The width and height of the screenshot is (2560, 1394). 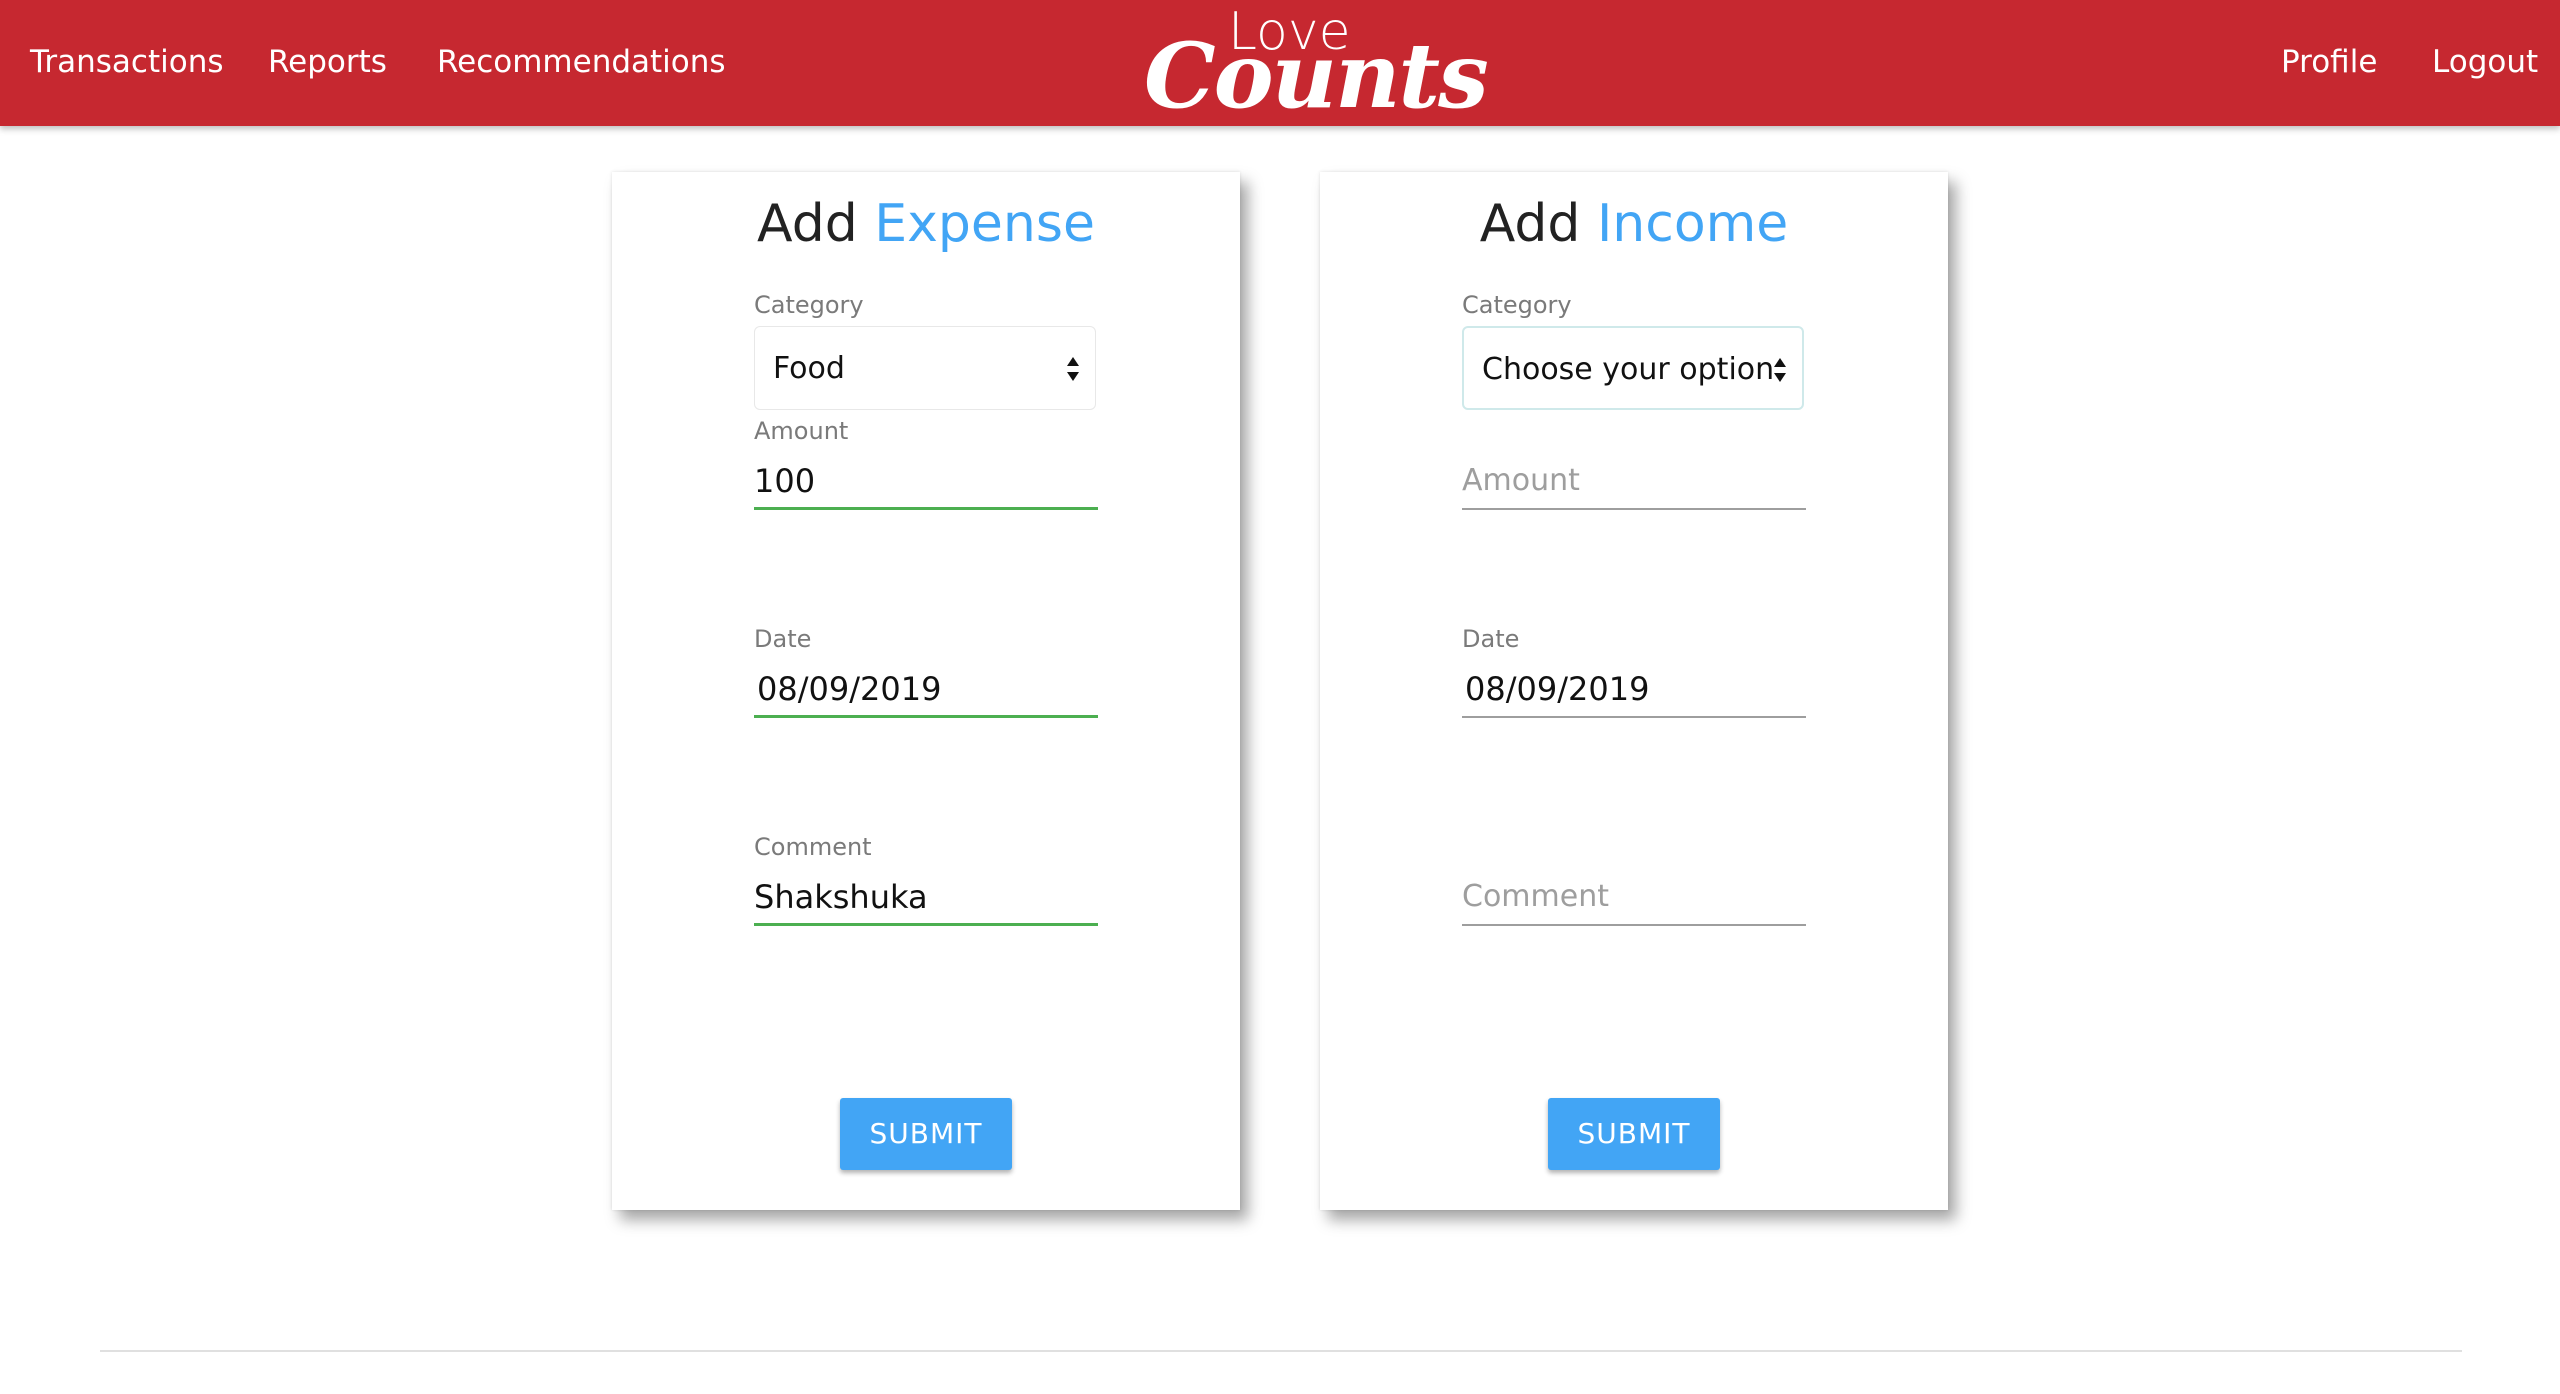 I want to click on expense-title-main: Add, so click(x=807, y=224).